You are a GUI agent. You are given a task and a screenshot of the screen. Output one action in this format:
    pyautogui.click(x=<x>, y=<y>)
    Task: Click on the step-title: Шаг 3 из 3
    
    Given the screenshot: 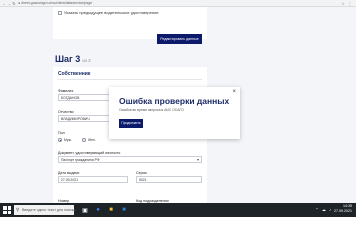 What is the action you would take?
    pyautogui.click(x=73, y=59)
    